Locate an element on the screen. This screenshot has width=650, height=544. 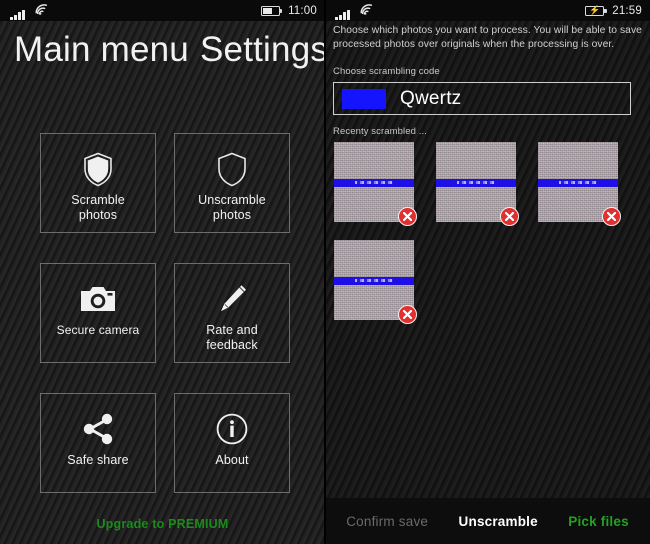
tile-label: Scramble photos is located at coordinates (98, 207).